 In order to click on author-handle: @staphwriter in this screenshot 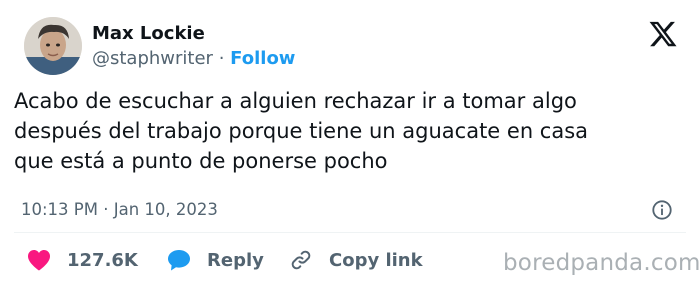, I will do `click(152, 58)`.